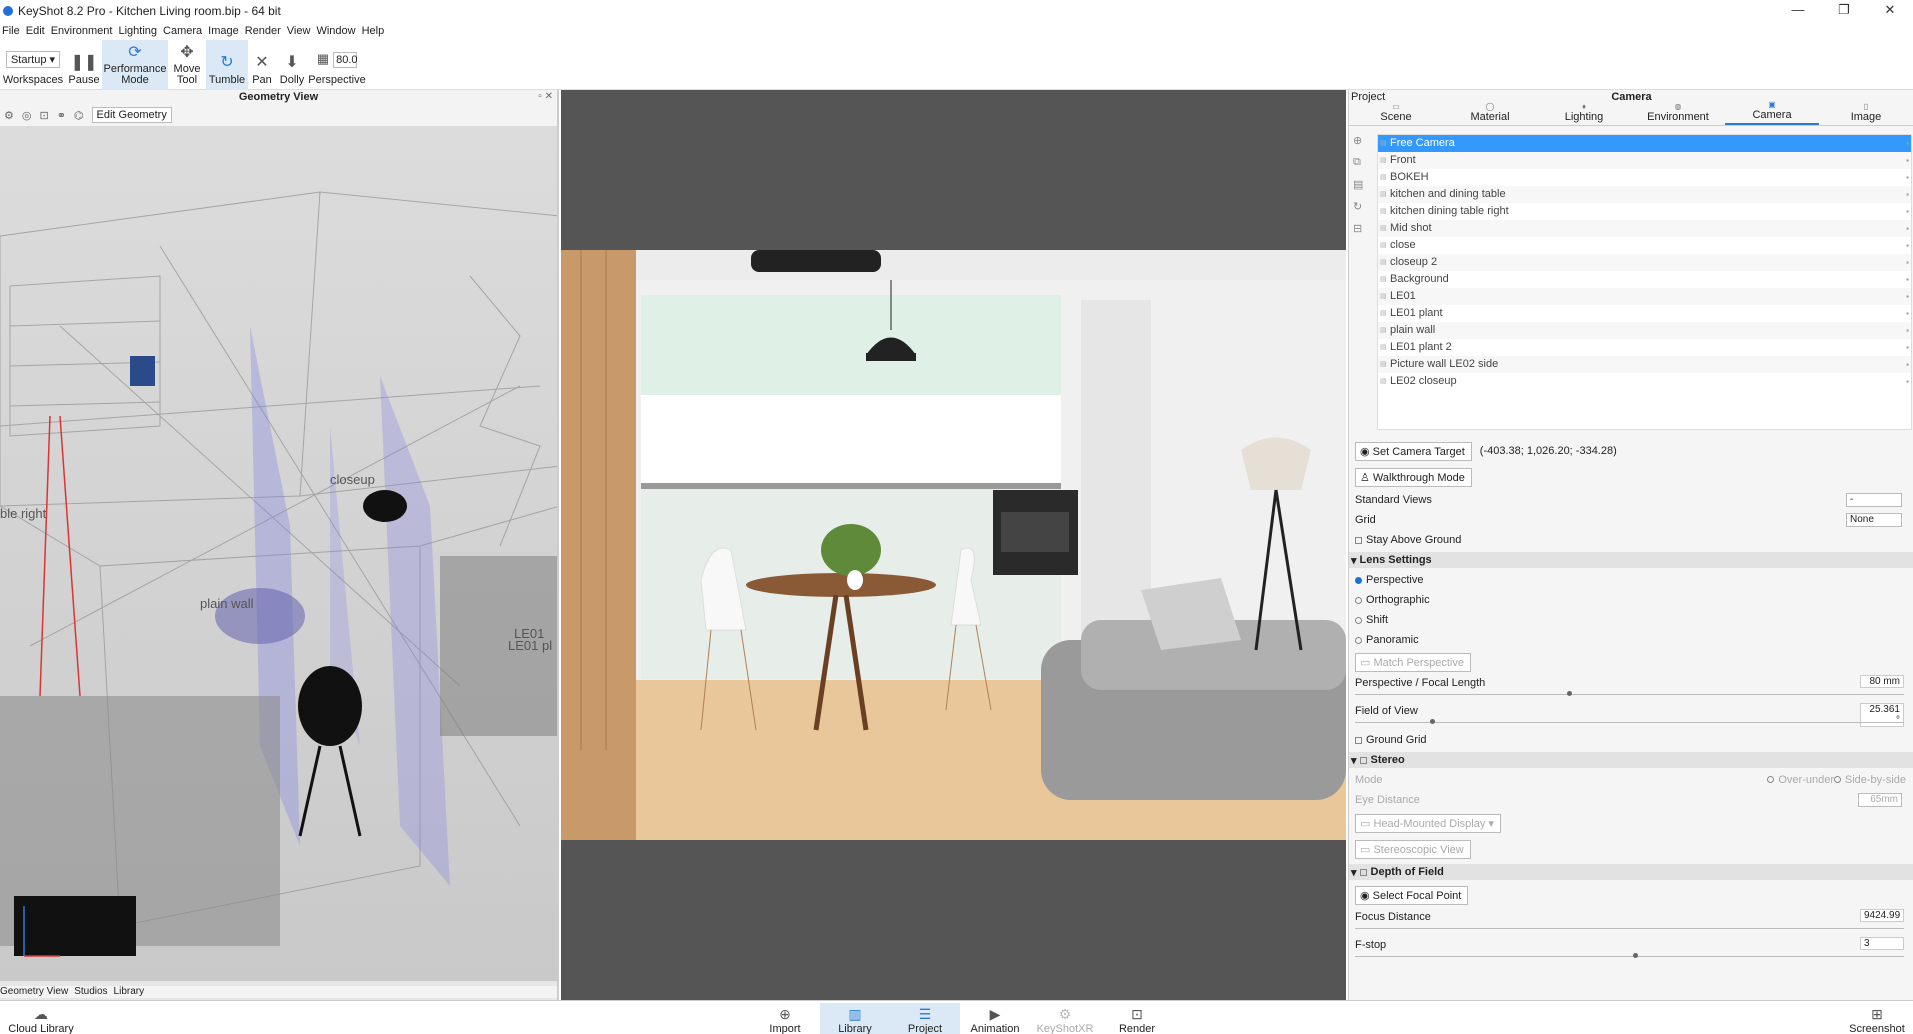 The height and width of the screenshot is (1034, 1913). I want to click on fov-input: 80.0, so click(345, 60).